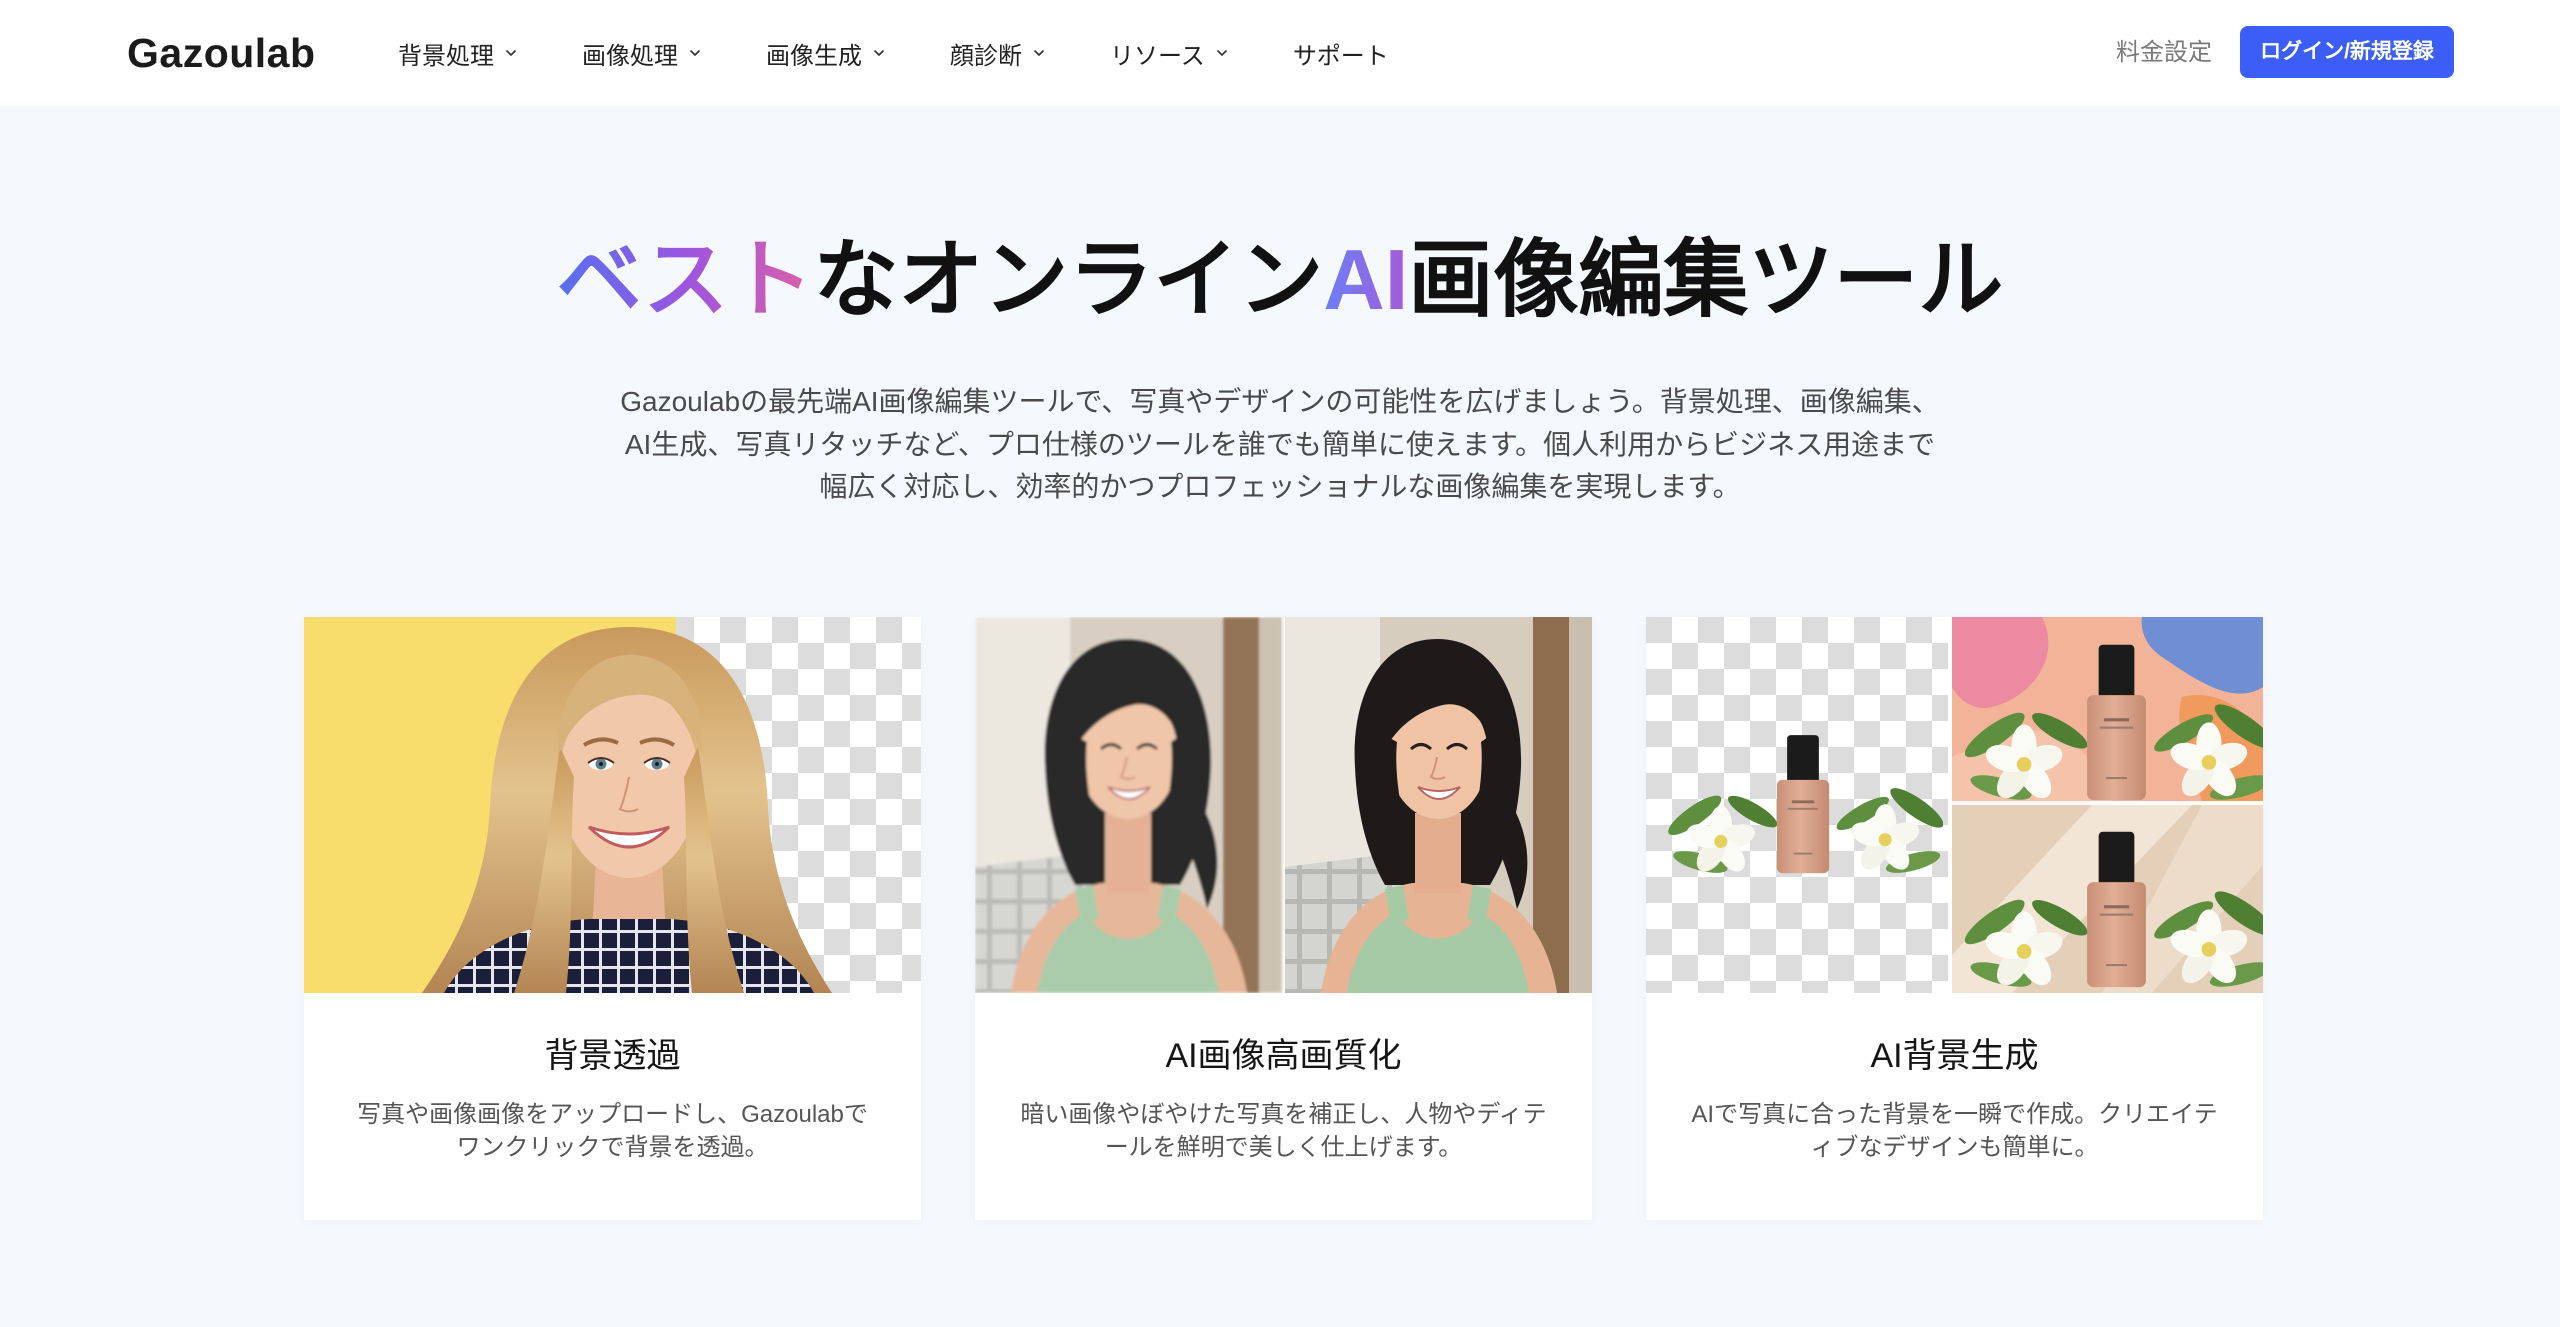 The image size is (2560, 1327). I want to click on hero-title-text: なオンライン, so click(1068, 280).